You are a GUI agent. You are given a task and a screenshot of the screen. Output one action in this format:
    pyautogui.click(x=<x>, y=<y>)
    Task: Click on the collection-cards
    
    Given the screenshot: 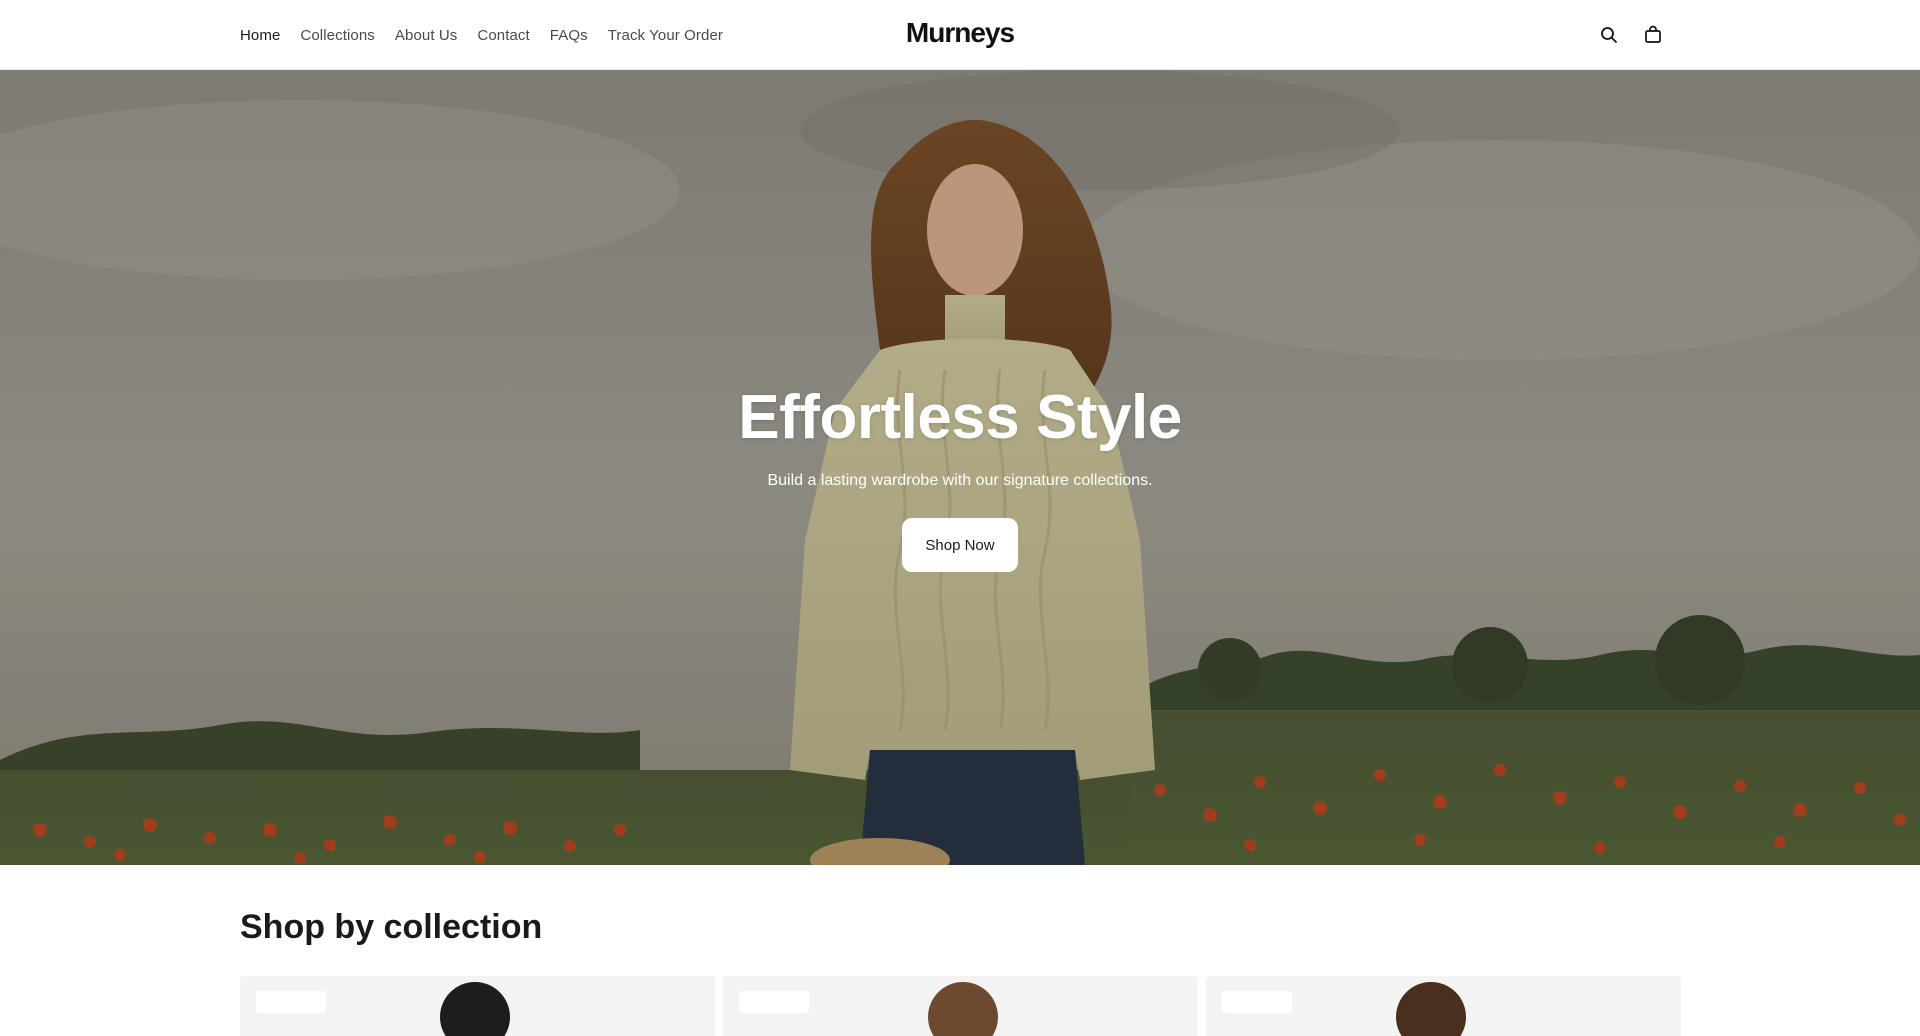 What is the action you would take?
    pyautogui.click(x=960, y=1006)
    